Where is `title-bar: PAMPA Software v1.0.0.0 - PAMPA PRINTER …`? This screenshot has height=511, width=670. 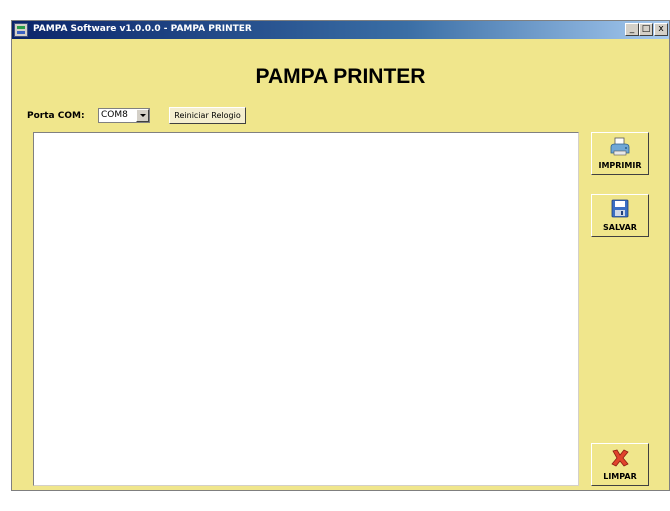
title-bar: PAMPA Software v1.0.0.0 - PAMPA PRINTER … is located at coordinates (340, 30).